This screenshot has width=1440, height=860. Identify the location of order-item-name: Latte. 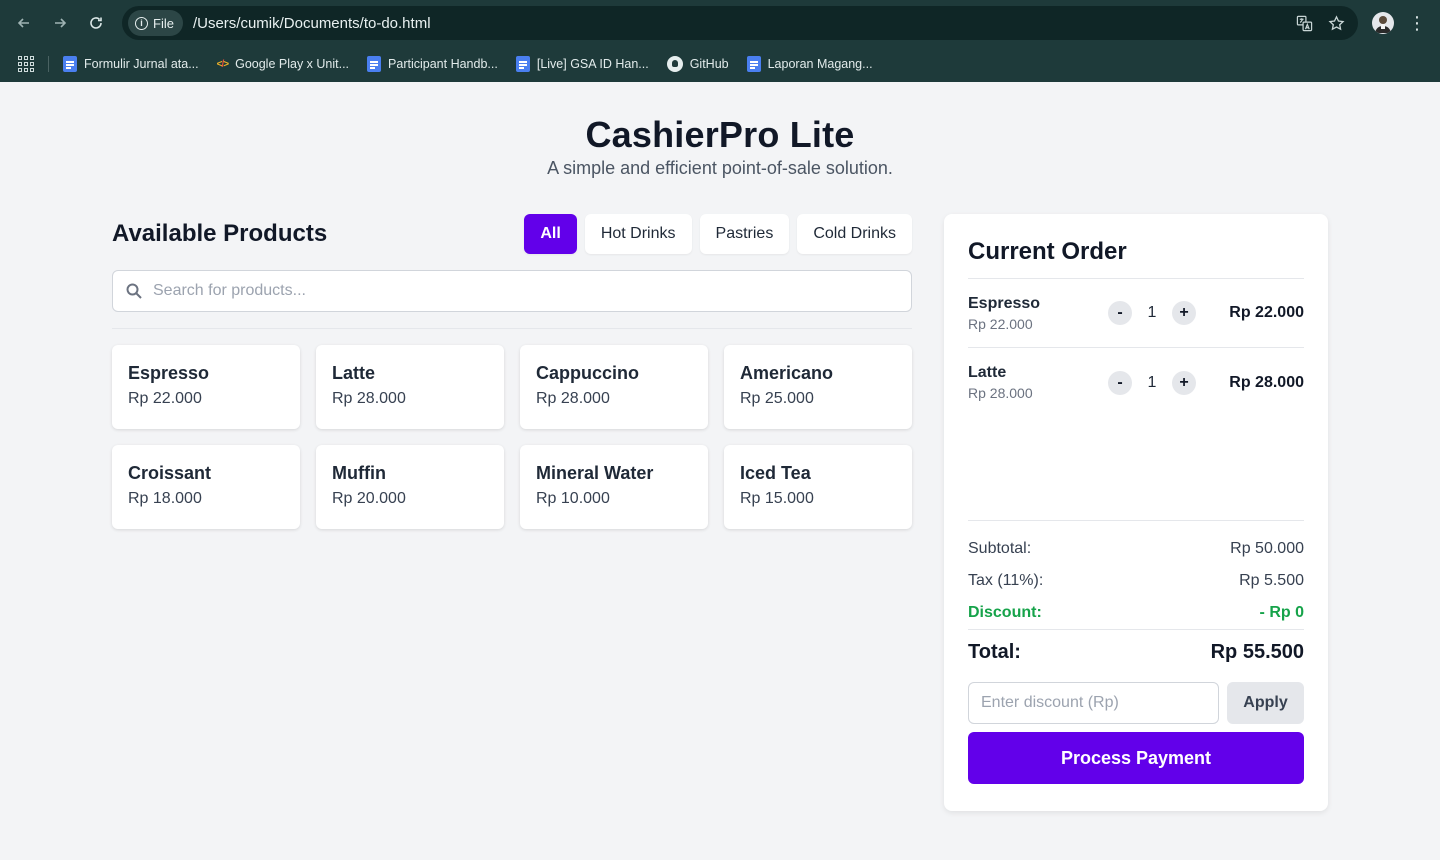
(987, 372).